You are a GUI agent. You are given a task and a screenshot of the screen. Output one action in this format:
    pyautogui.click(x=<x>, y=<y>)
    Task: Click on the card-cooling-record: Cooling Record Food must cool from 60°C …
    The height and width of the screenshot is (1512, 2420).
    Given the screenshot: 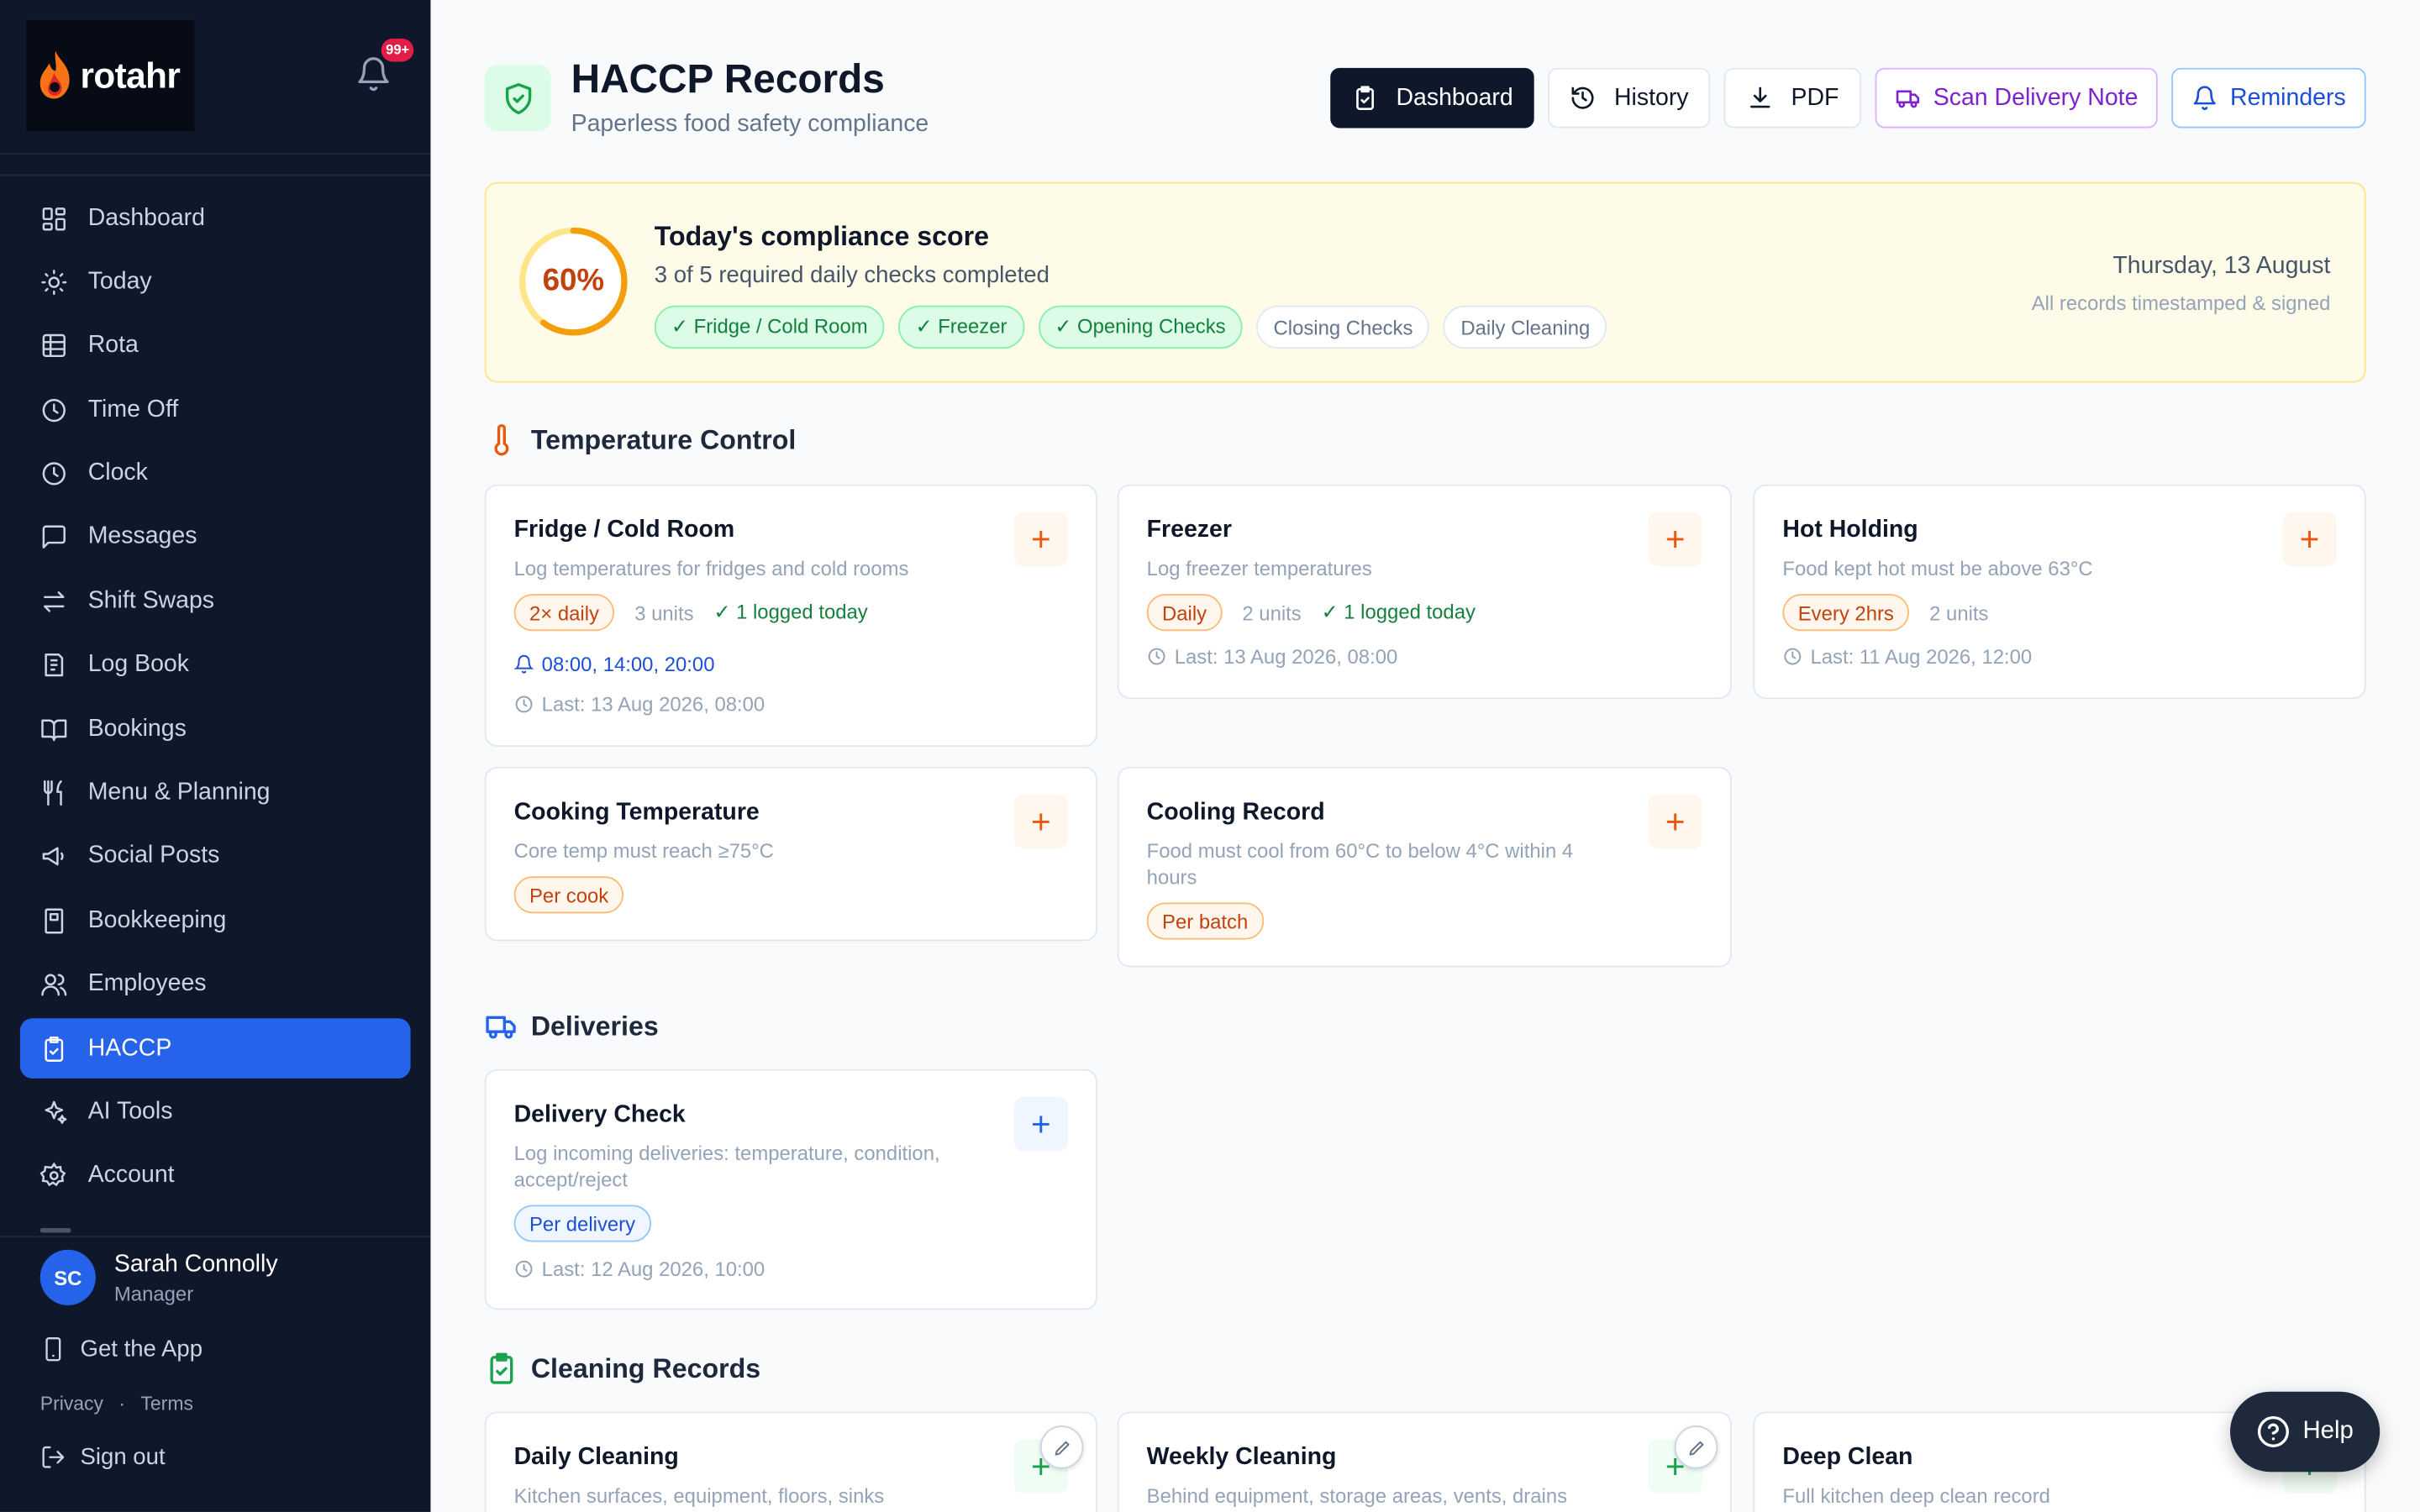 What is the action you would take?
    pyautogui.click(x=1424, y=867)
    